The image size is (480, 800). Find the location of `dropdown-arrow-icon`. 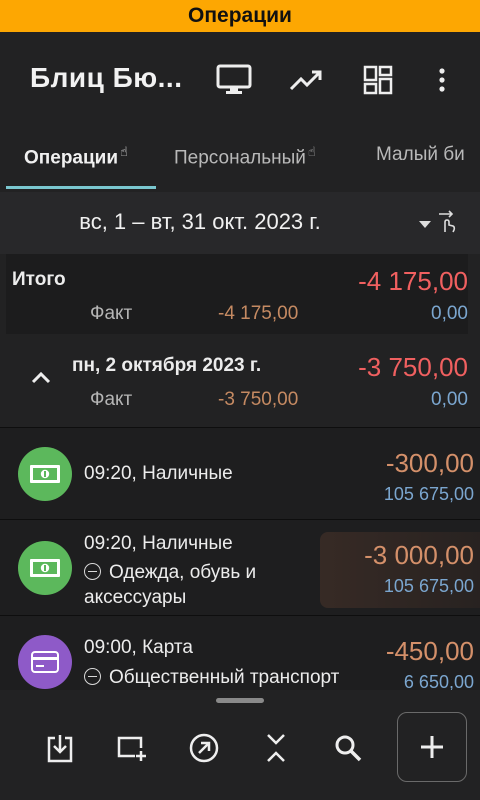

dropdown-arrow-icon is located at coordinates (425, 225).